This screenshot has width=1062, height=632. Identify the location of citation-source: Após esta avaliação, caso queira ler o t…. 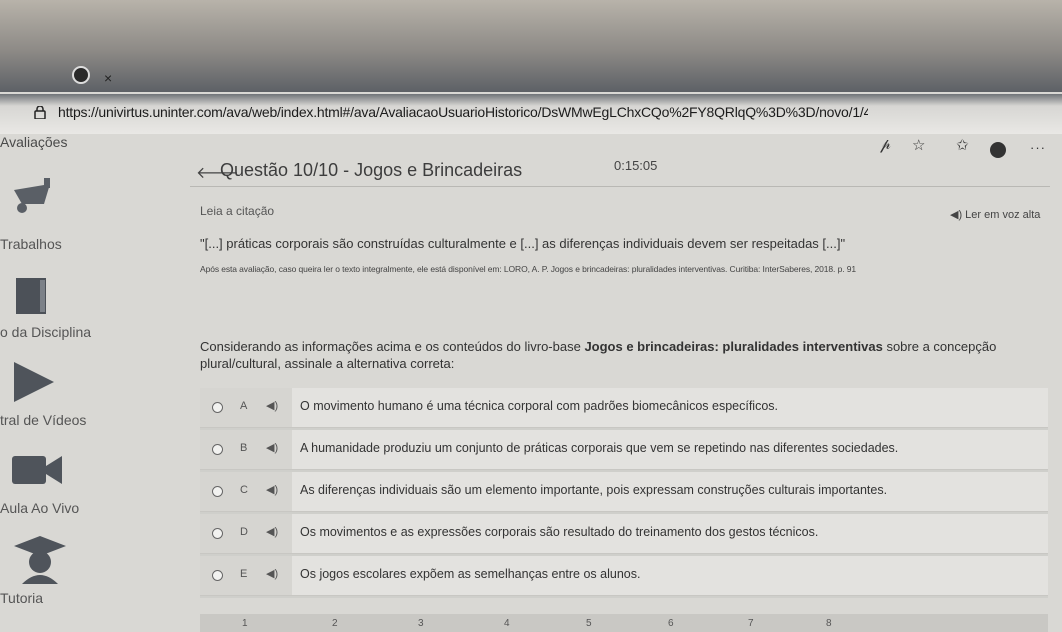
(528, 269).